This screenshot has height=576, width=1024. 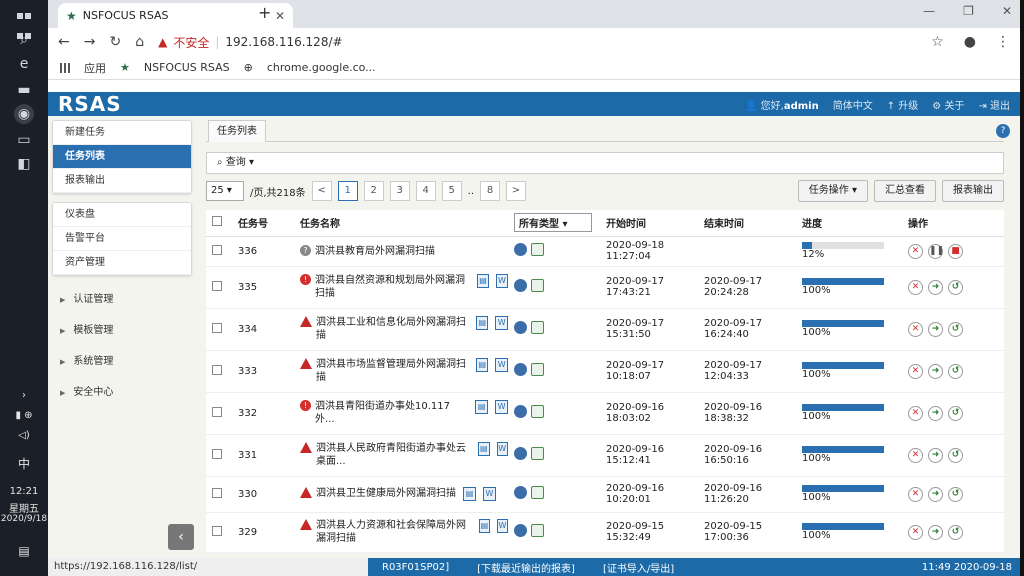 What do you see at coordinates (122, 299) in the screenshot?
I see `sidebar-item-auth: ▶ 认证管理` at bounding box center [122, 299].